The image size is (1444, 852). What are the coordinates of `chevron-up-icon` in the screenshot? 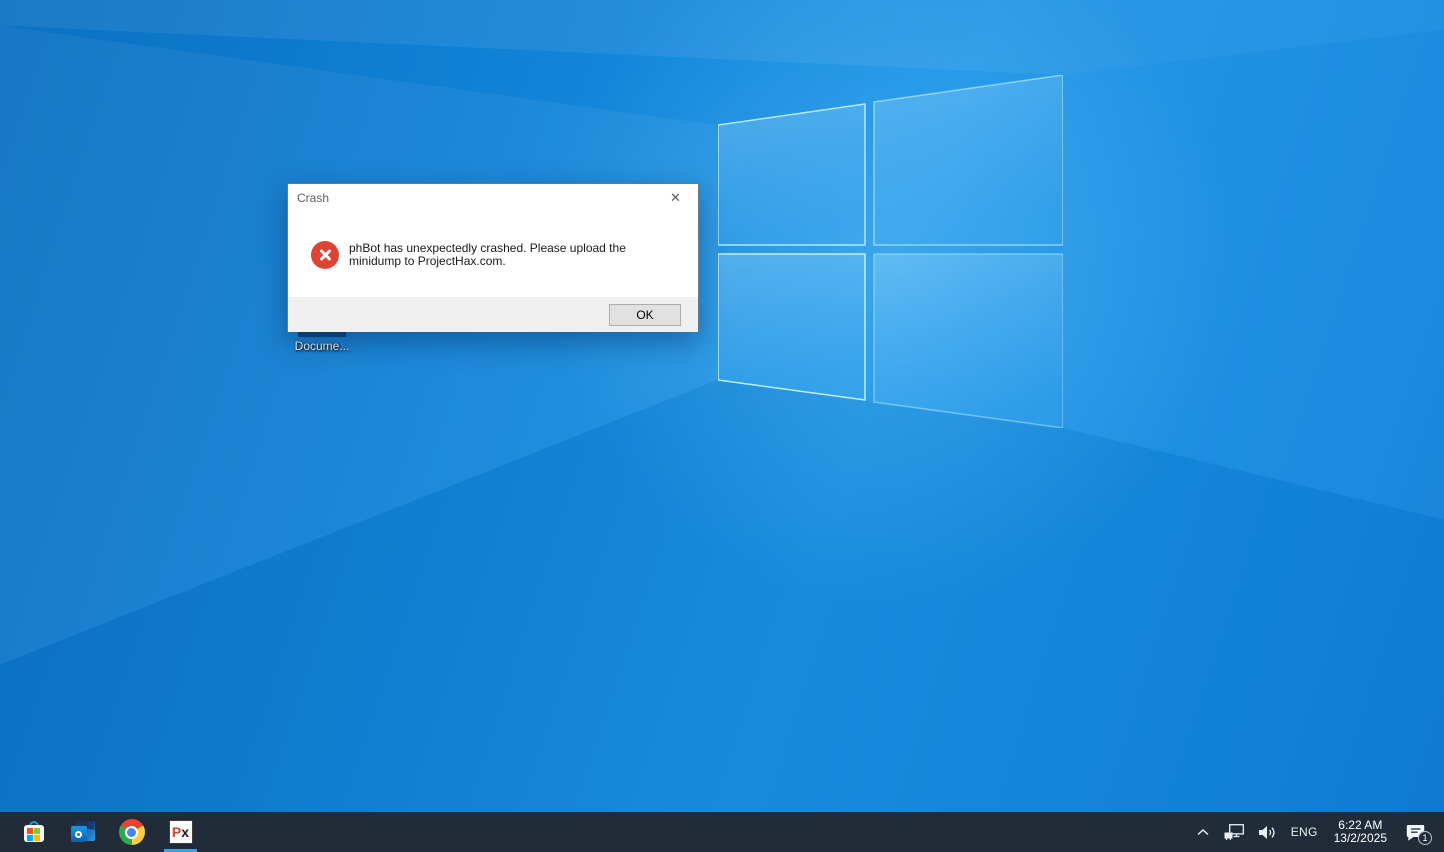 It's located at (1203, 832).